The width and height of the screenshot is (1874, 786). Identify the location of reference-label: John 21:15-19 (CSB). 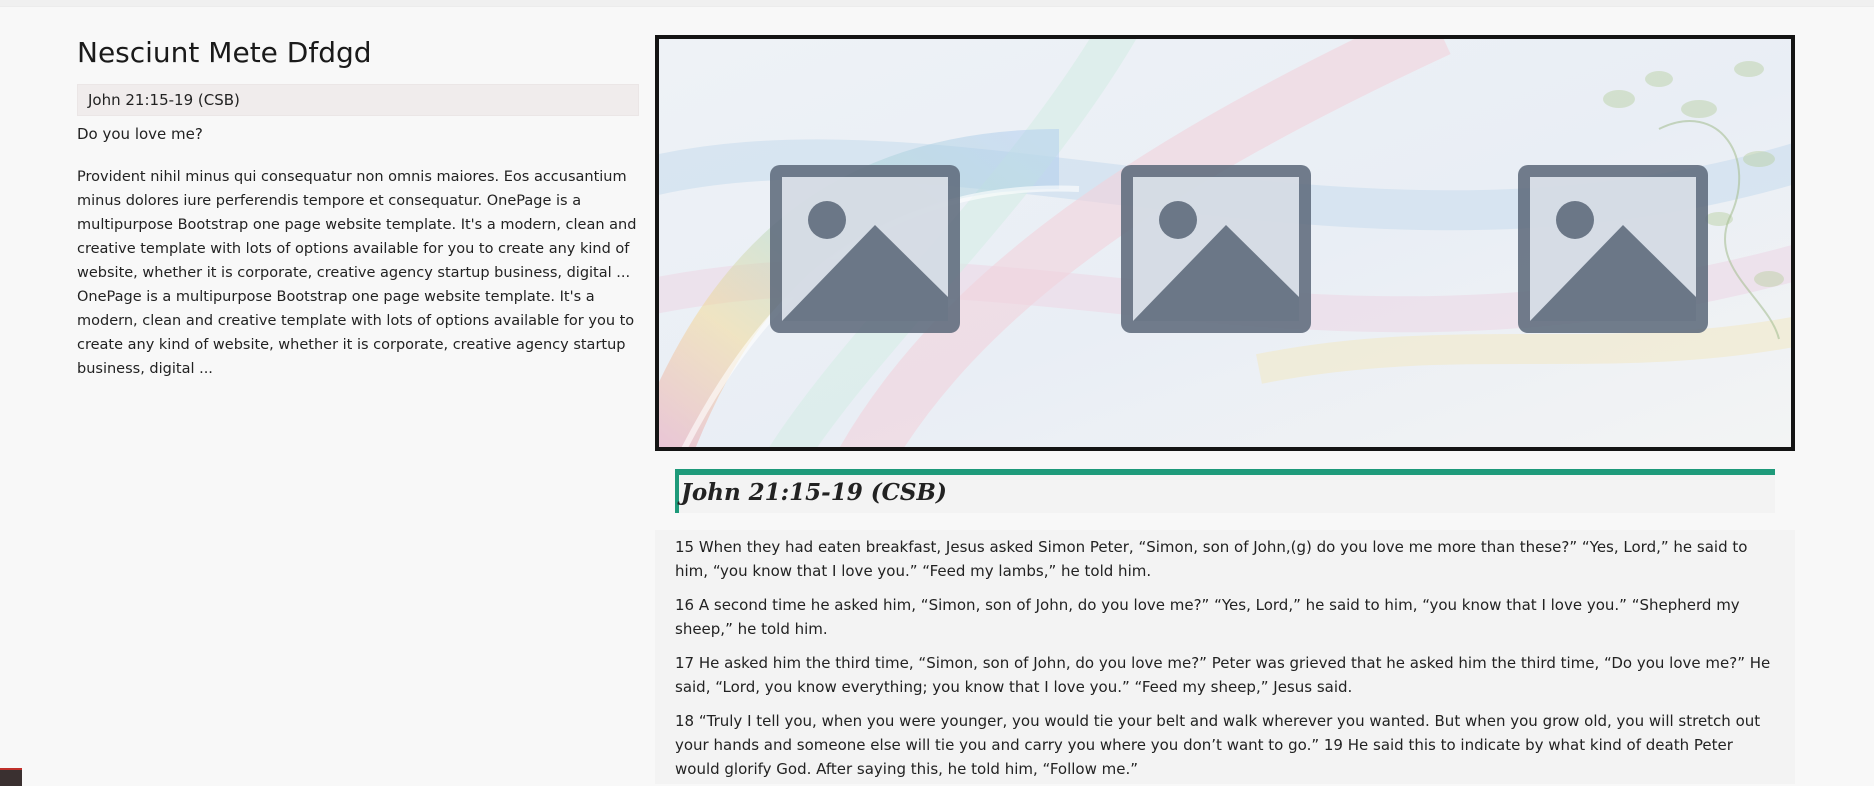
(358, 100).